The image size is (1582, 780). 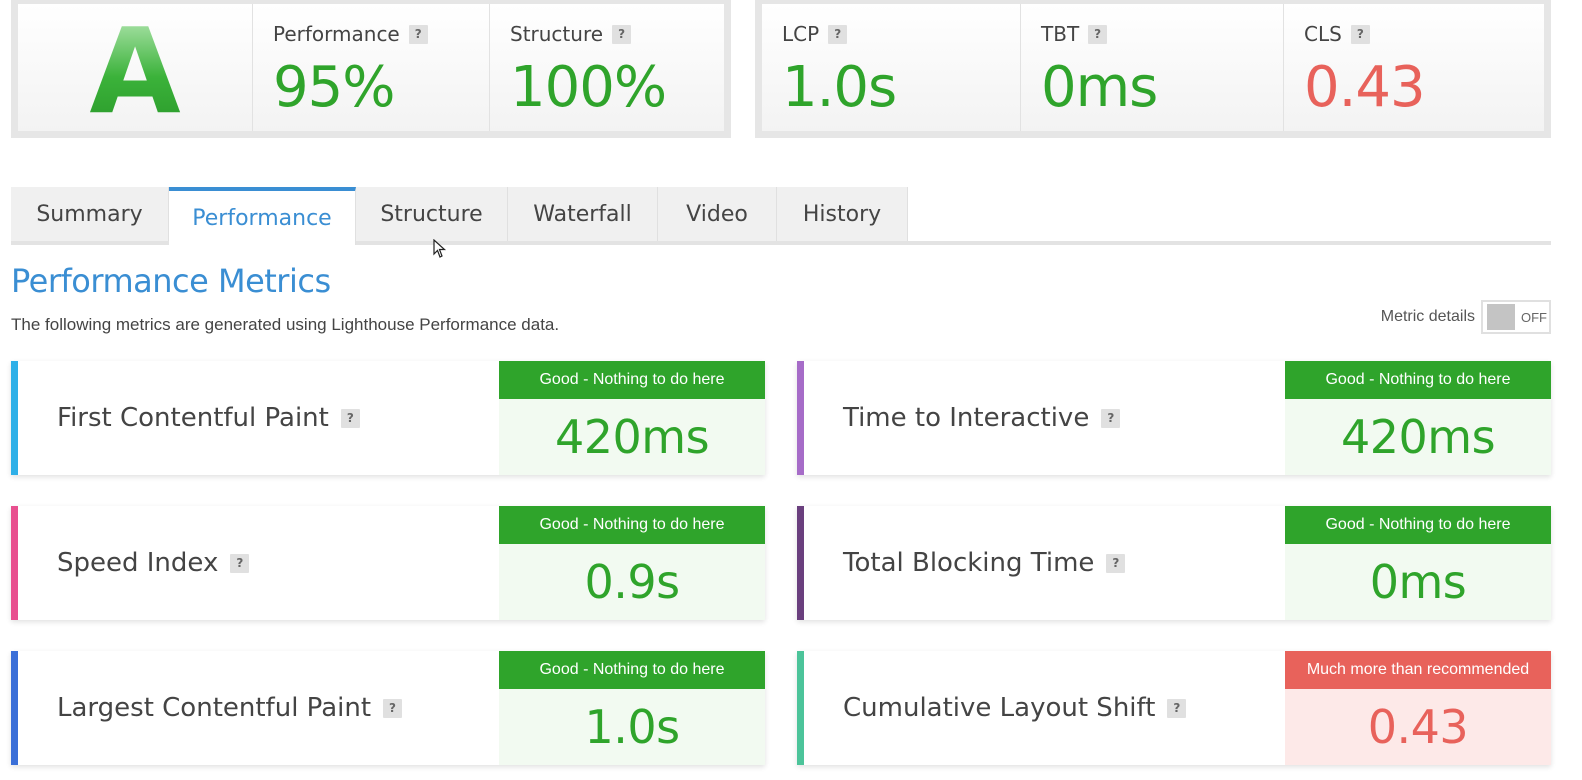 What do you see at coordinates (336, 34) in the screenshot?
I see `performance-score-label: Performance` at bounding box center [336, 34].